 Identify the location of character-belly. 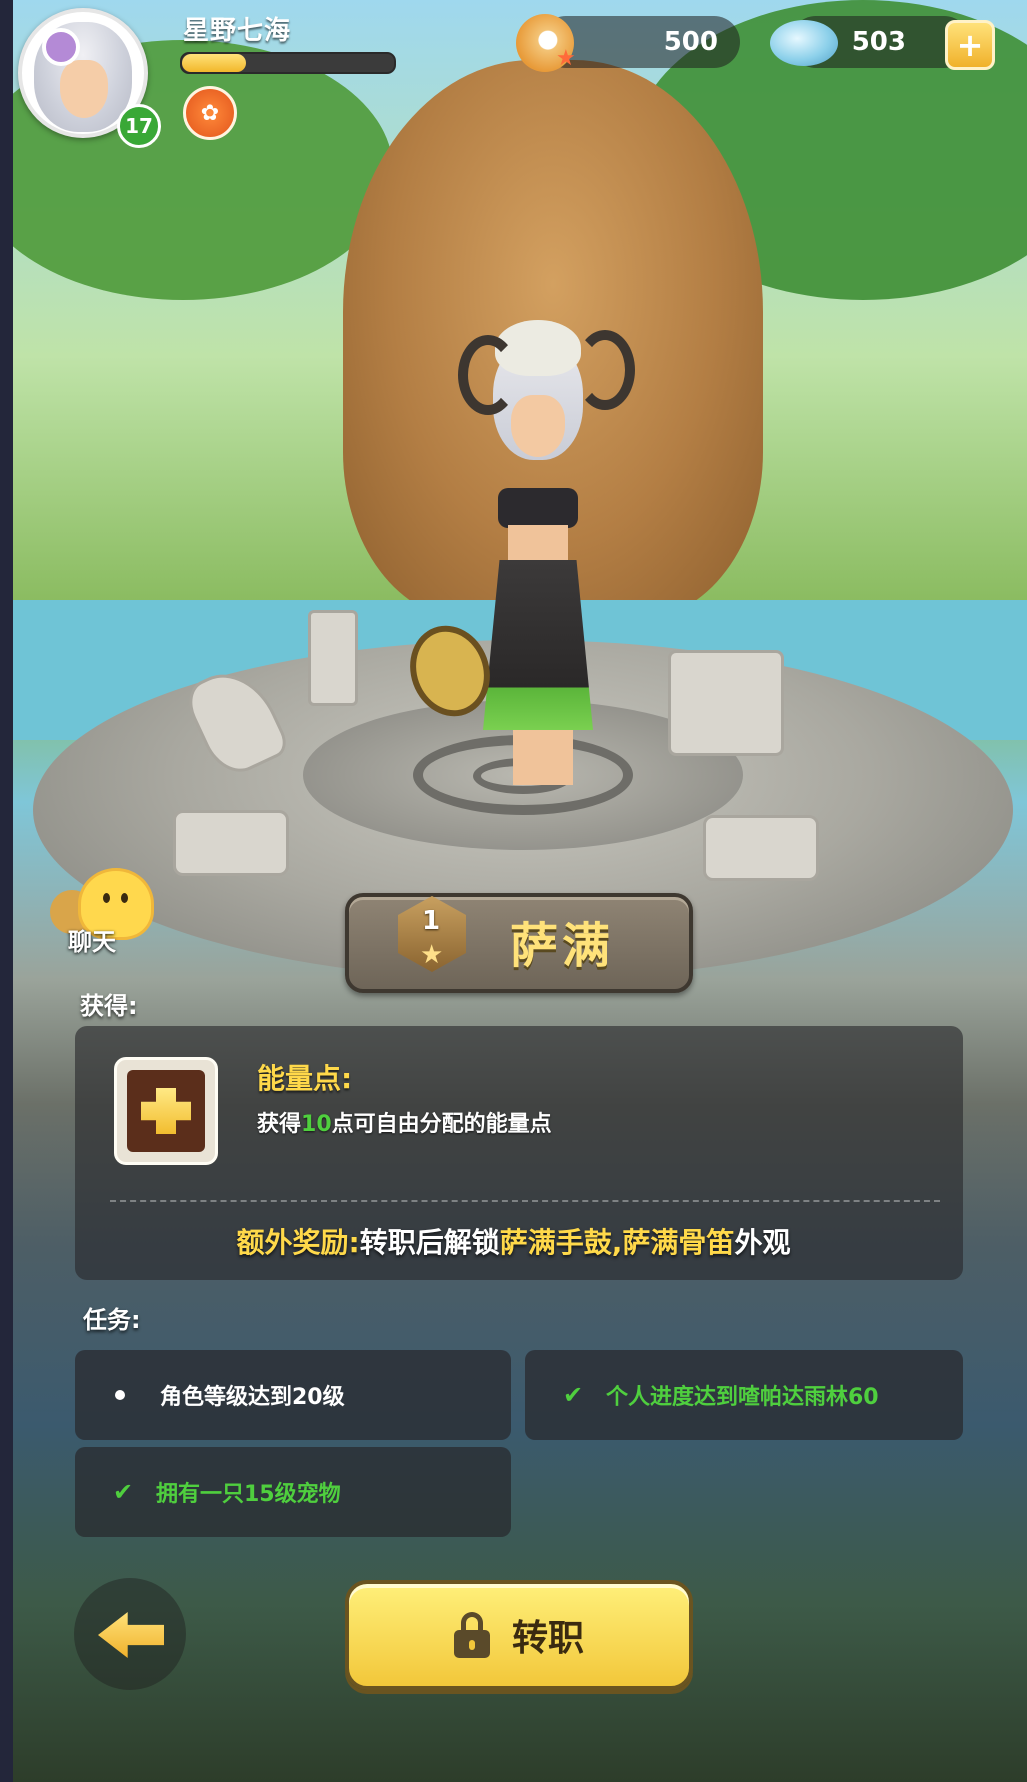
(538, 545).